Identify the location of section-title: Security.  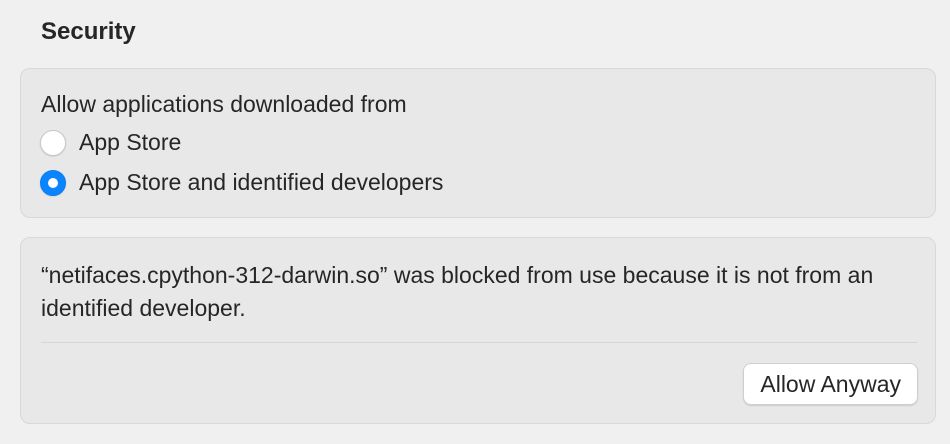
(88, 31).